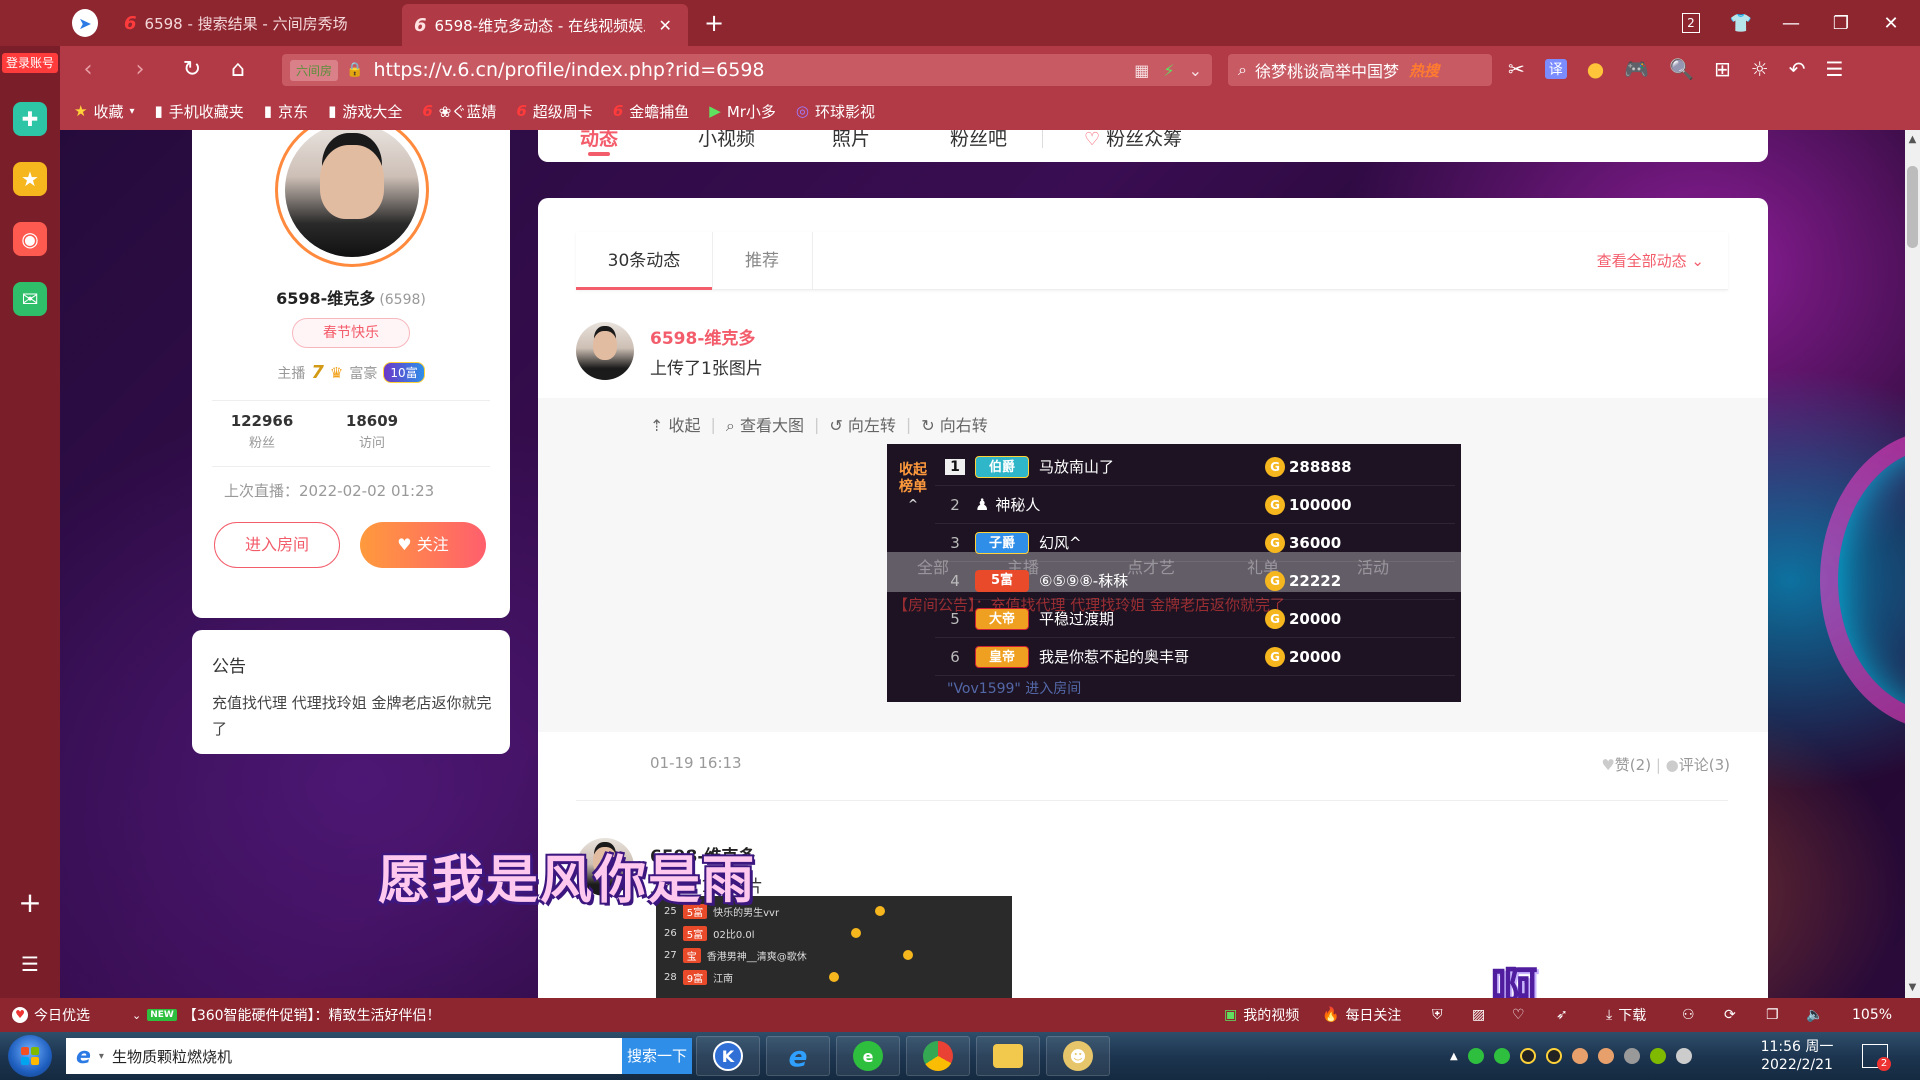 Image resolution: width=1920 pixels, height=1080 pixels. Describe the element at coordinates (665, 25) in the screenshot. I see `close-tab-icon: ✕` at that location.